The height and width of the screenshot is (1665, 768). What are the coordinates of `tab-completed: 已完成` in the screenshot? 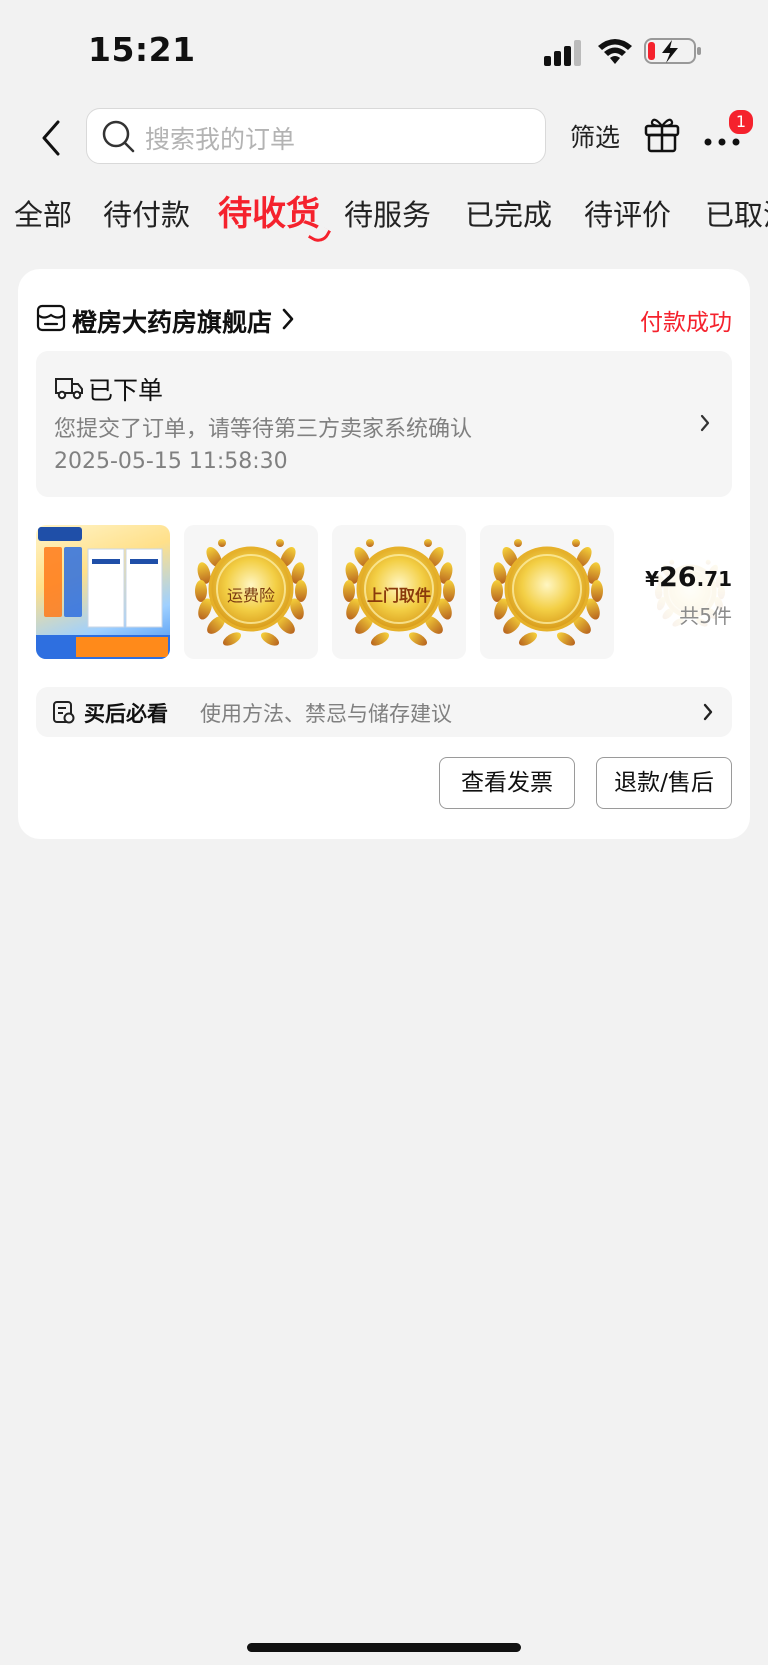 It's located at (508, 213).